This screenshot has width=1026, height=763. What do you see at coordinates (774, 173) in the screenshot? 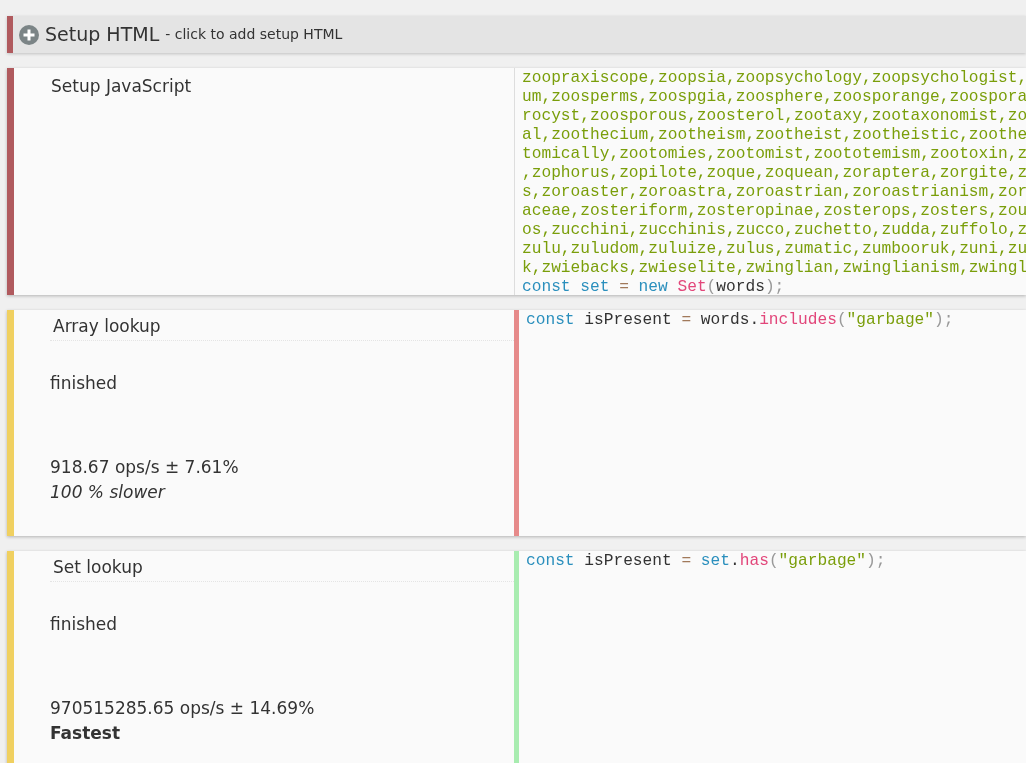
I see `code-line: ,zophorus,zopilote,zoque,zoquean,zoraptera,zorgite,z` at bounding box center [774, 173].